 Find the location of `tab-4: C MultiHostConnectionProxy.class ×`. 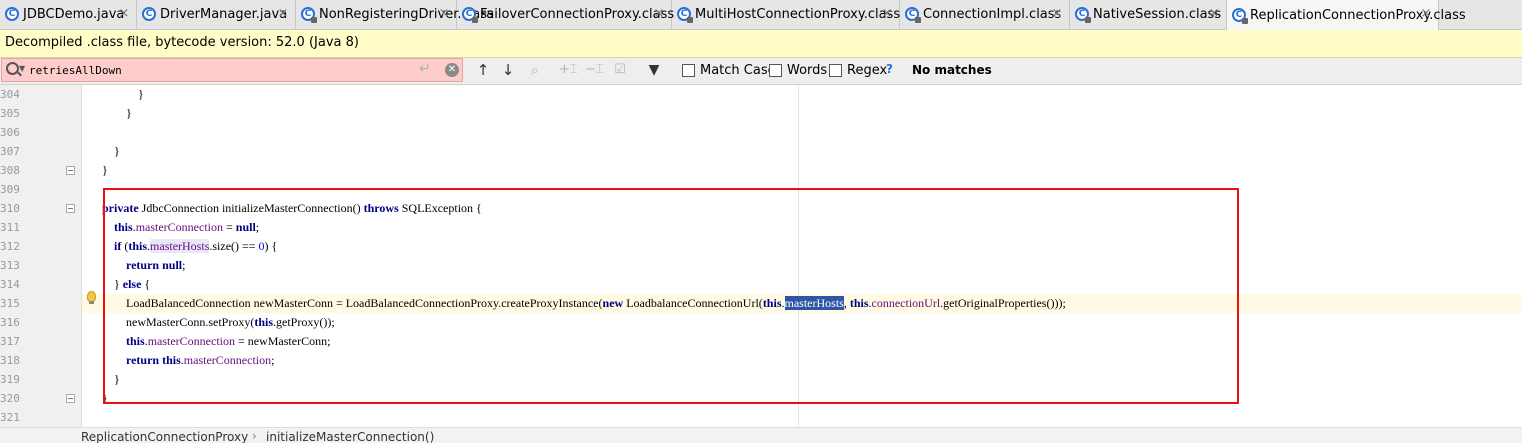

tab-4: C MultiHostConnectionProxy.class × is located at coordinates (786, 14).